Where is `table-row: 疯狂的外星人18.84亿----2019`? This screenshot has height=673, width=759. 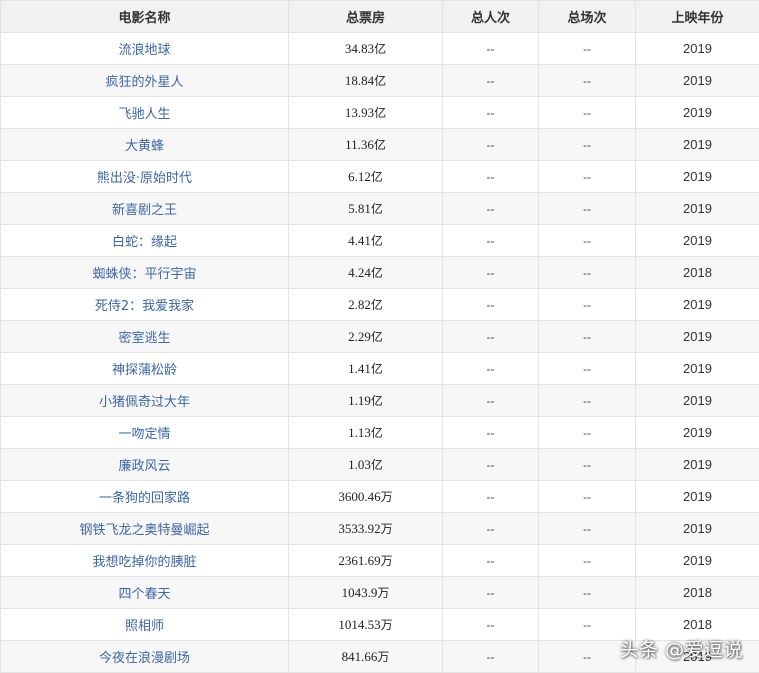
table-row: 疯狂的外星人18.84亿----2019 is located at coordinates (380, 81).